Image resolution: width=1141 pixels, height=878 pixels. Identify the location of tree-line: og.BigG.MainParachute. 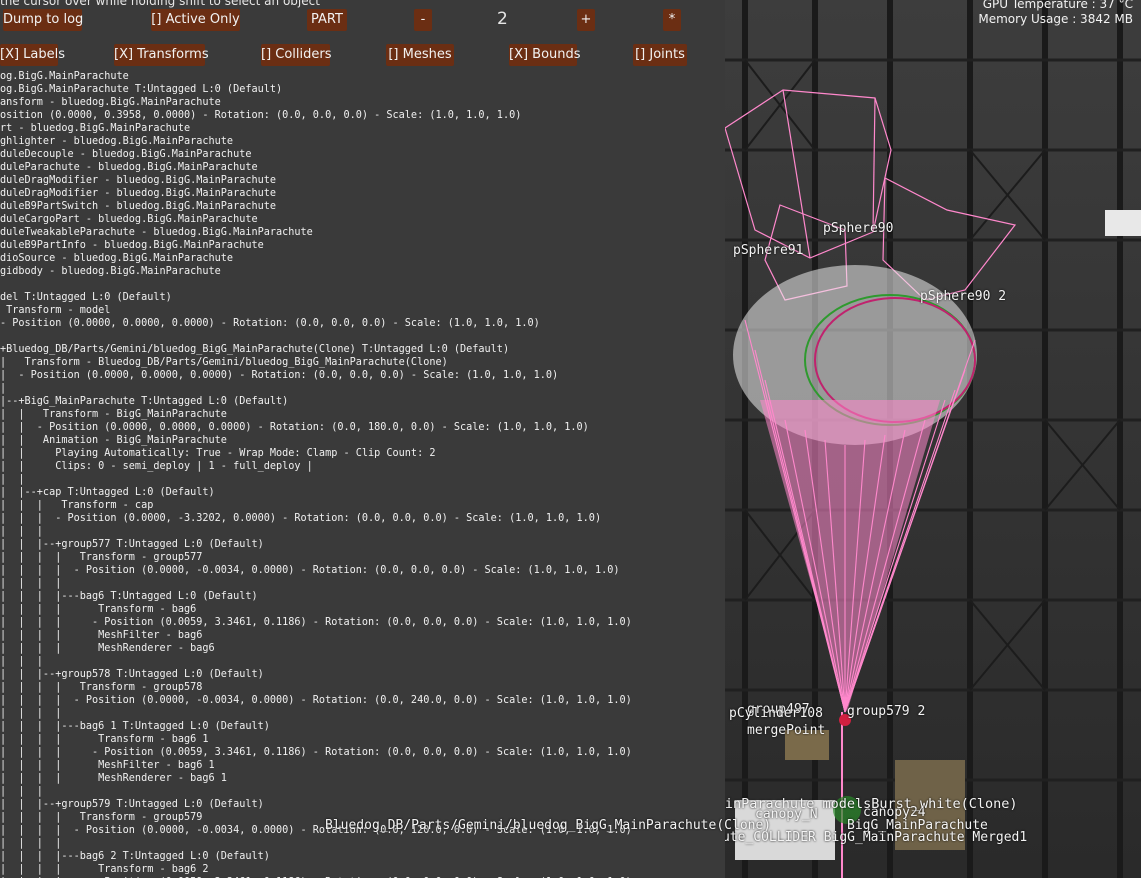
(64, 76).